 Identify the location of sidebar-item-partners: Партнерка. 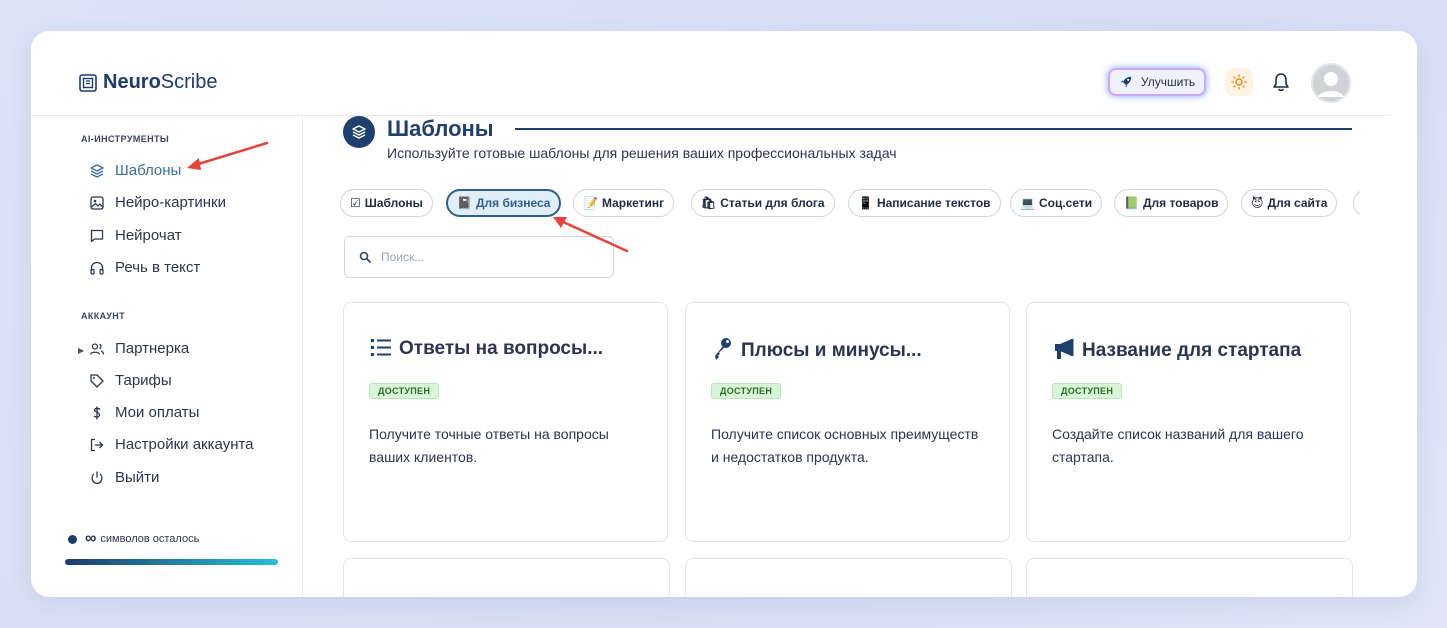
(139, 348).